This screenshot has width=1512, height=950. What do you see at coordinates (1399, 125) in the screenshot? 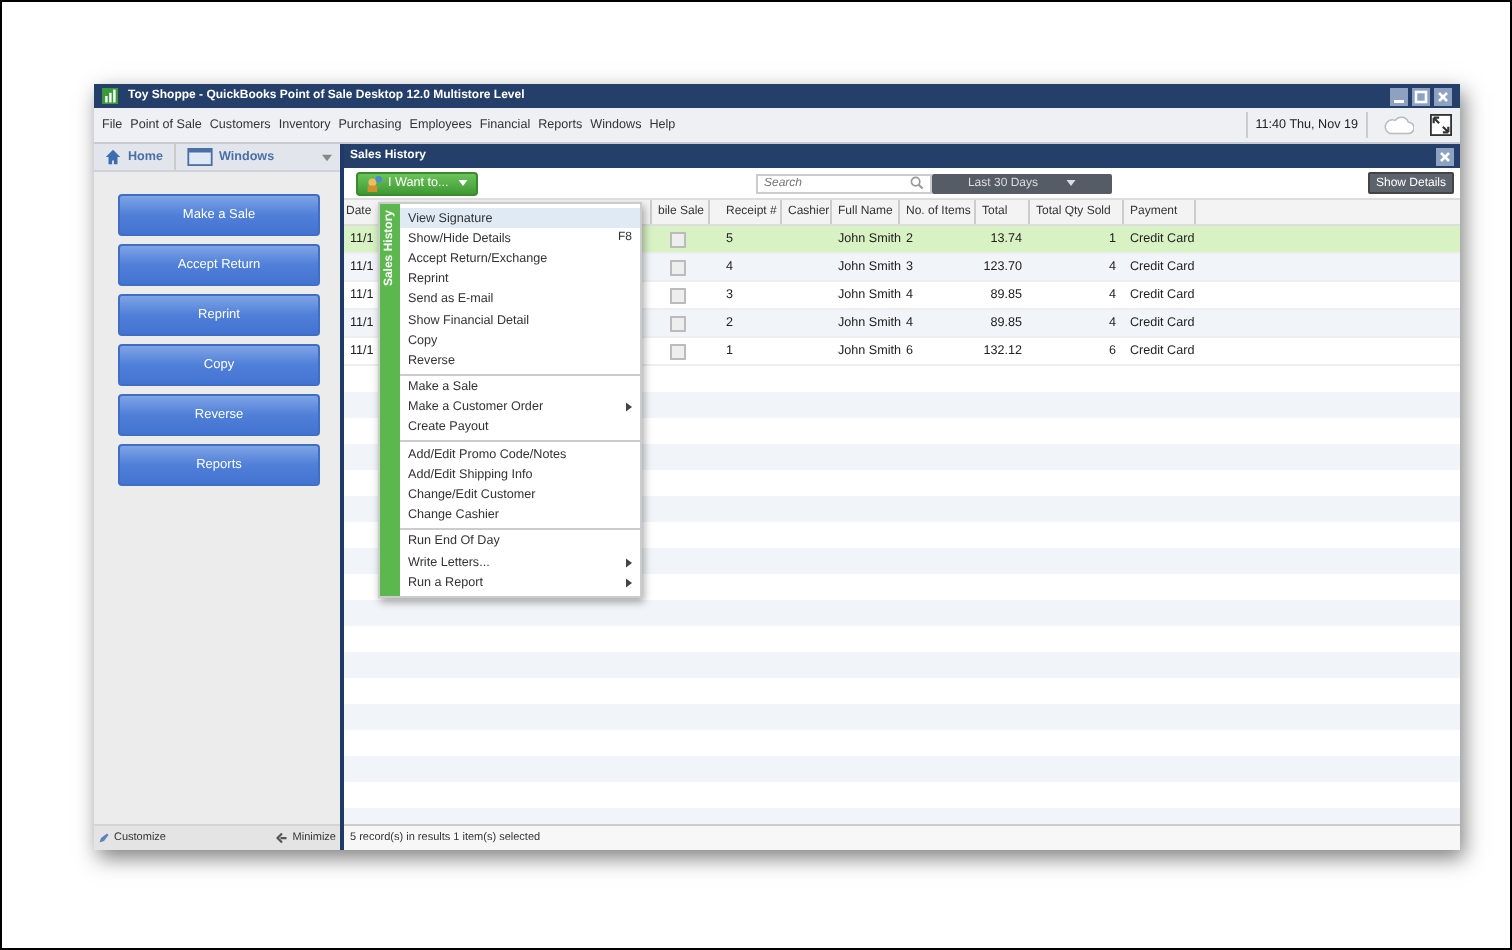
I see `cloud-icon` at bounding box center [1399, 125].